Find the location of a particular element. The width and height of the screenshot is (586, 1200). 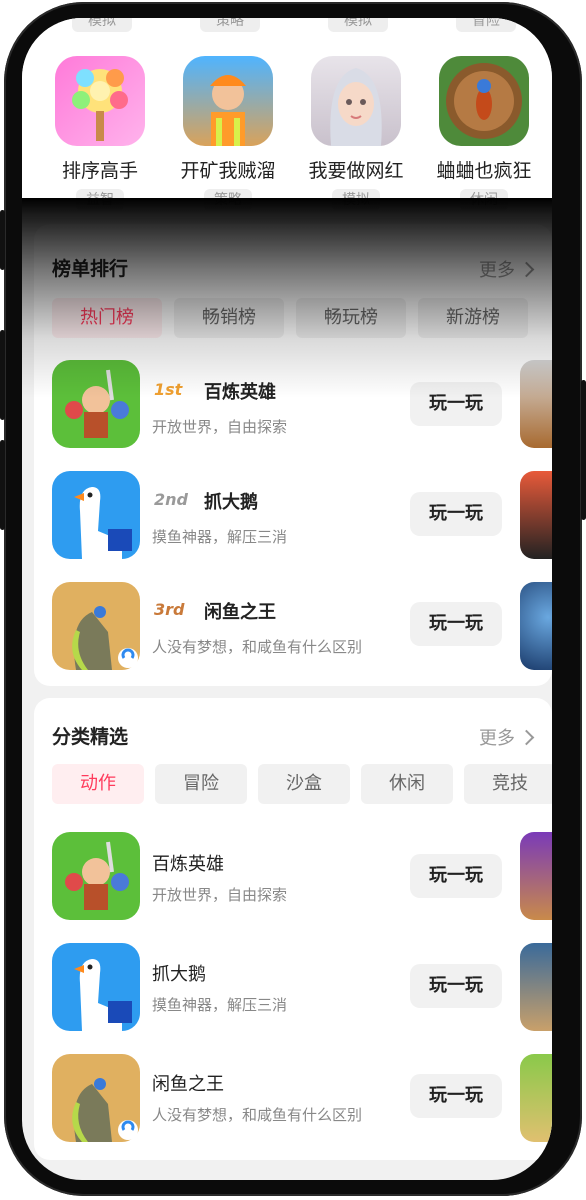

rankings-more-link: 更多 is located at coordinates (507, 269).